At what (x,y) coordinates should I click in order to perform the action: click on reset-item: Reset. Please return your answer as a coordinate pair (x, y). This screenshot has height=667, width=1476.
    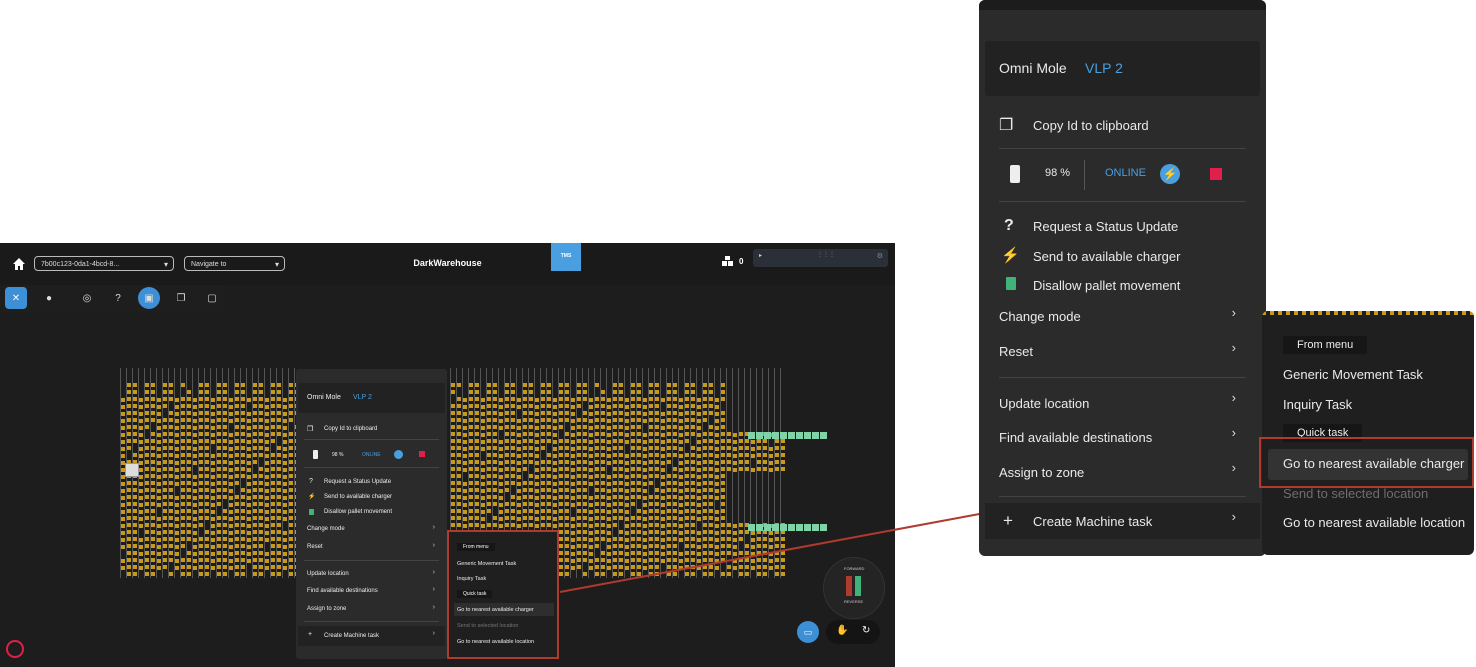
    Looking at the image, I should click on (1016, 351).